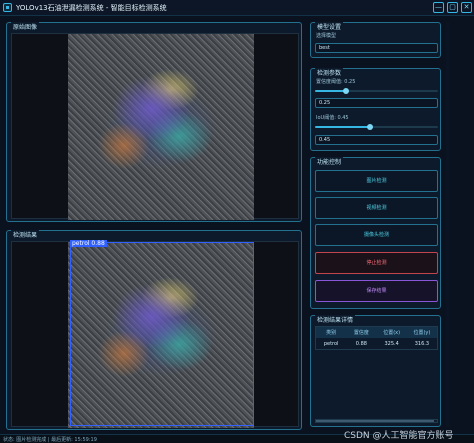 This screenshot has width=474, height=443. I want to click on iou-slider-handle, so click(370, 127).